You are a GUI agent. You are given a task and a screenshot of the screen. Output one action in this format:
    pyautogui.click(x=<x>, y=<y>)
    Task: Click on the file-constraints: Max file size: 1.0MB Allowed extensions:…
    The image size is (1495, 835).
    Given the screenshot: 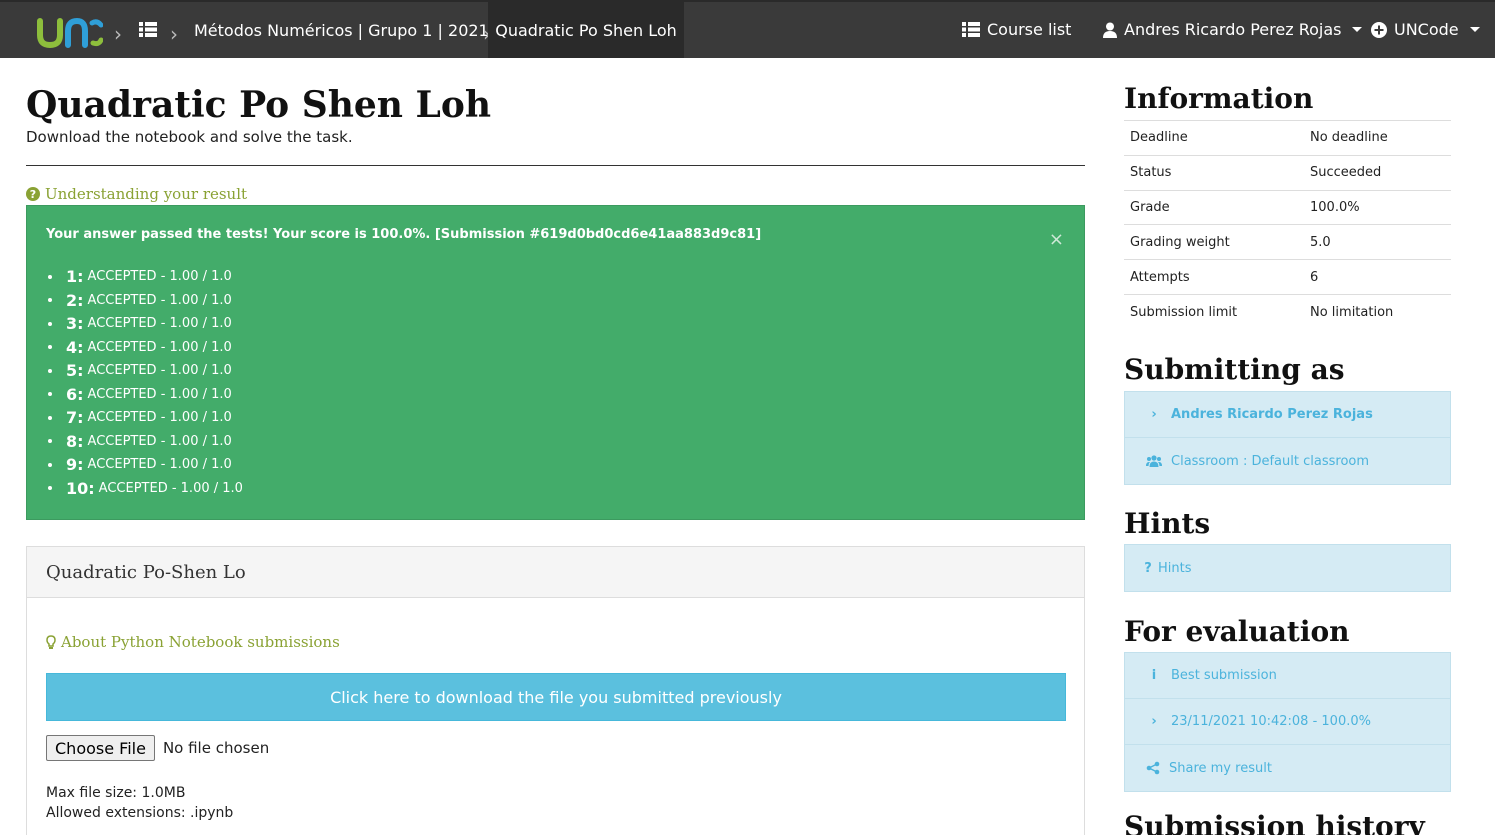 What is the action you would take?
    pyautogui.click(x=139, y=803)
    